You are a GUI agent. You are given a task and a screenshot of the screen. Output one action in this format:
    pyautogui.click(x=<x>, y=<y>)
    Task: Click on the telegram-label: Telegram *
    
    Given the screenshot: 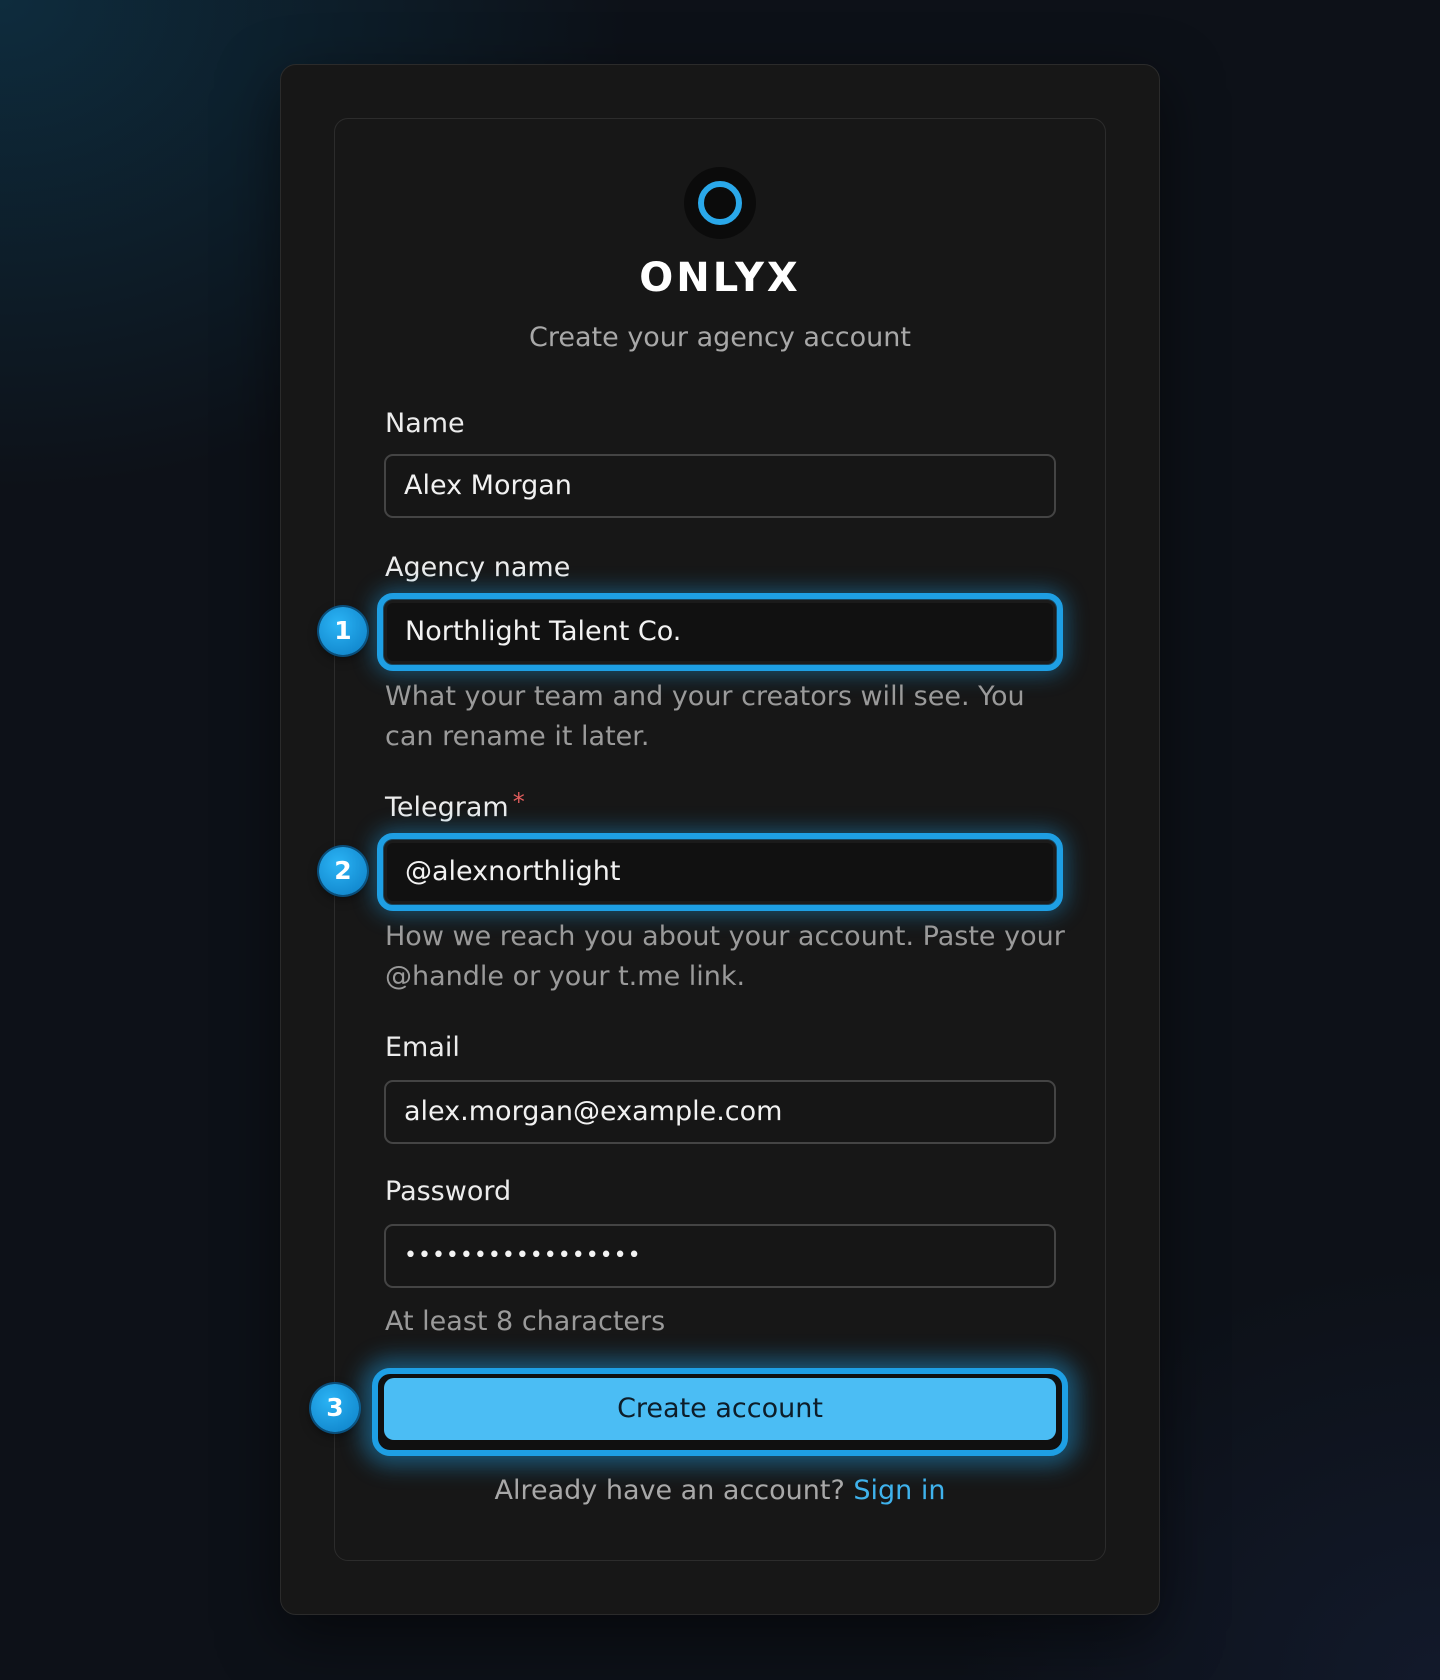 What is the action you would take?
    pyautogui.click(x=455, y=807)
    